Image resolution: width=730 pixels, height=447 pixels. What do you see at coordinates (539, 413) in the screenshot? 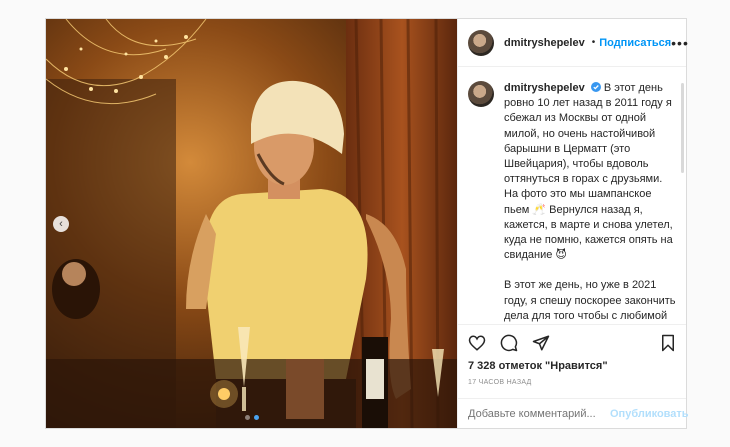
I see `comment-input` at bounding box center [539, 413].